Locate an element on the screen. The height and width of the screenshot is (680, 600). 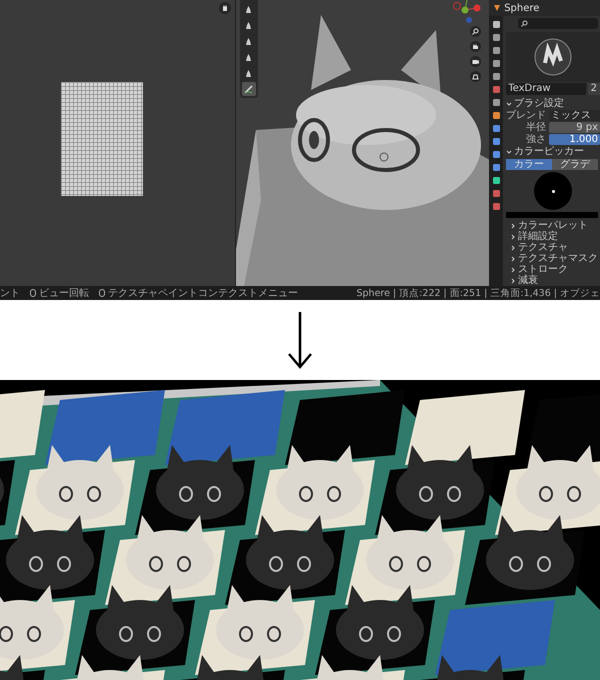
physics-tab-icon is located at coordinates (496, 154).